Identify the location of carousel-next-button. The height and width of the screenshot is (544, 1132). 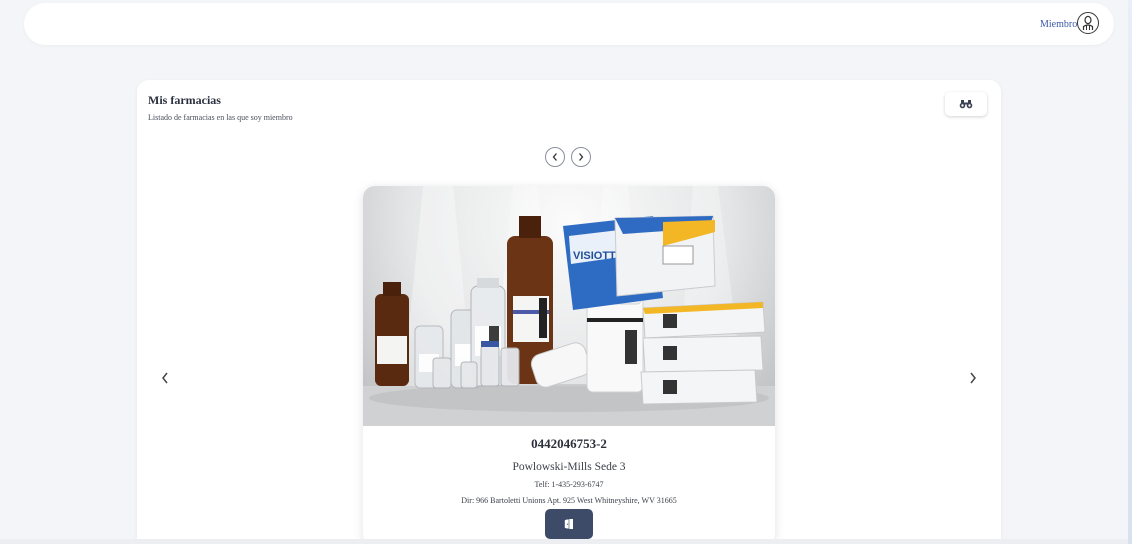
(581, 157).